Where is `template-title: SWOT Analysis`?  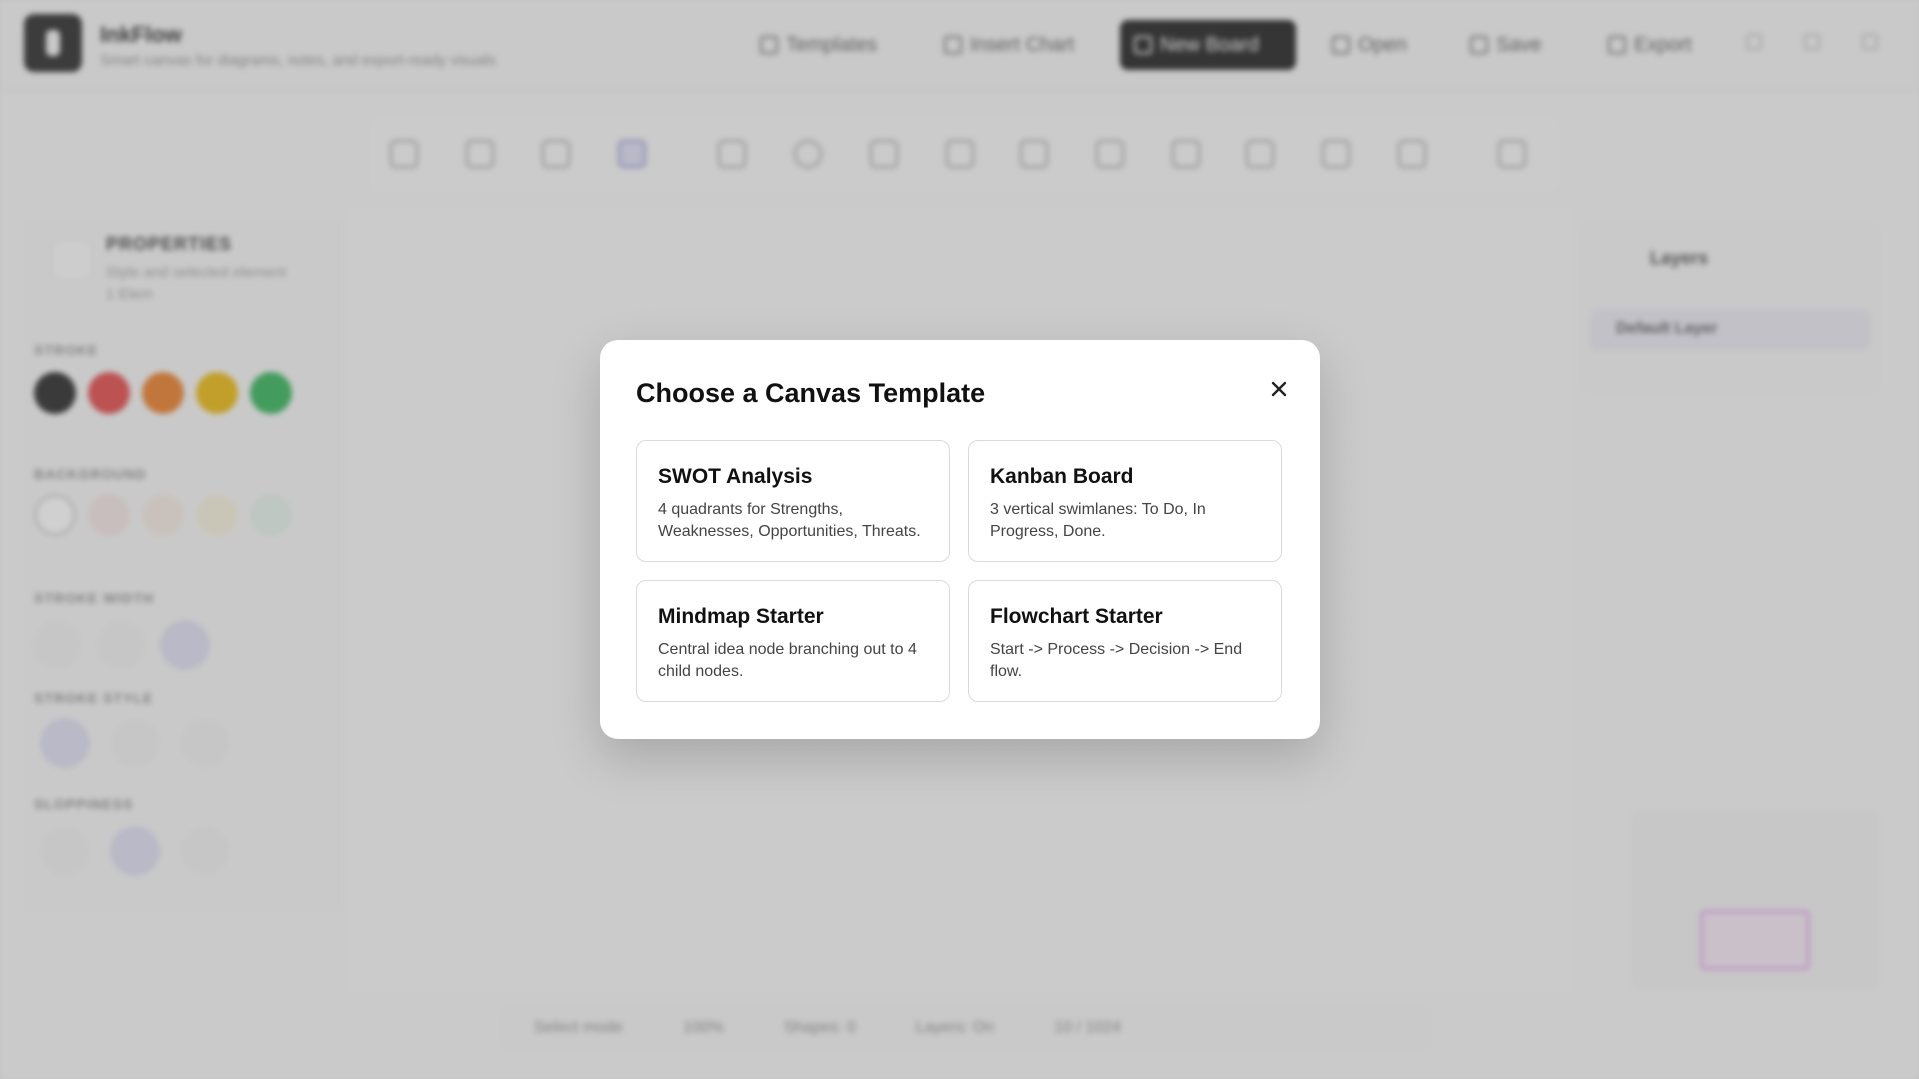
template-title: SWOT Analysis is located at coordinates (735, 476).